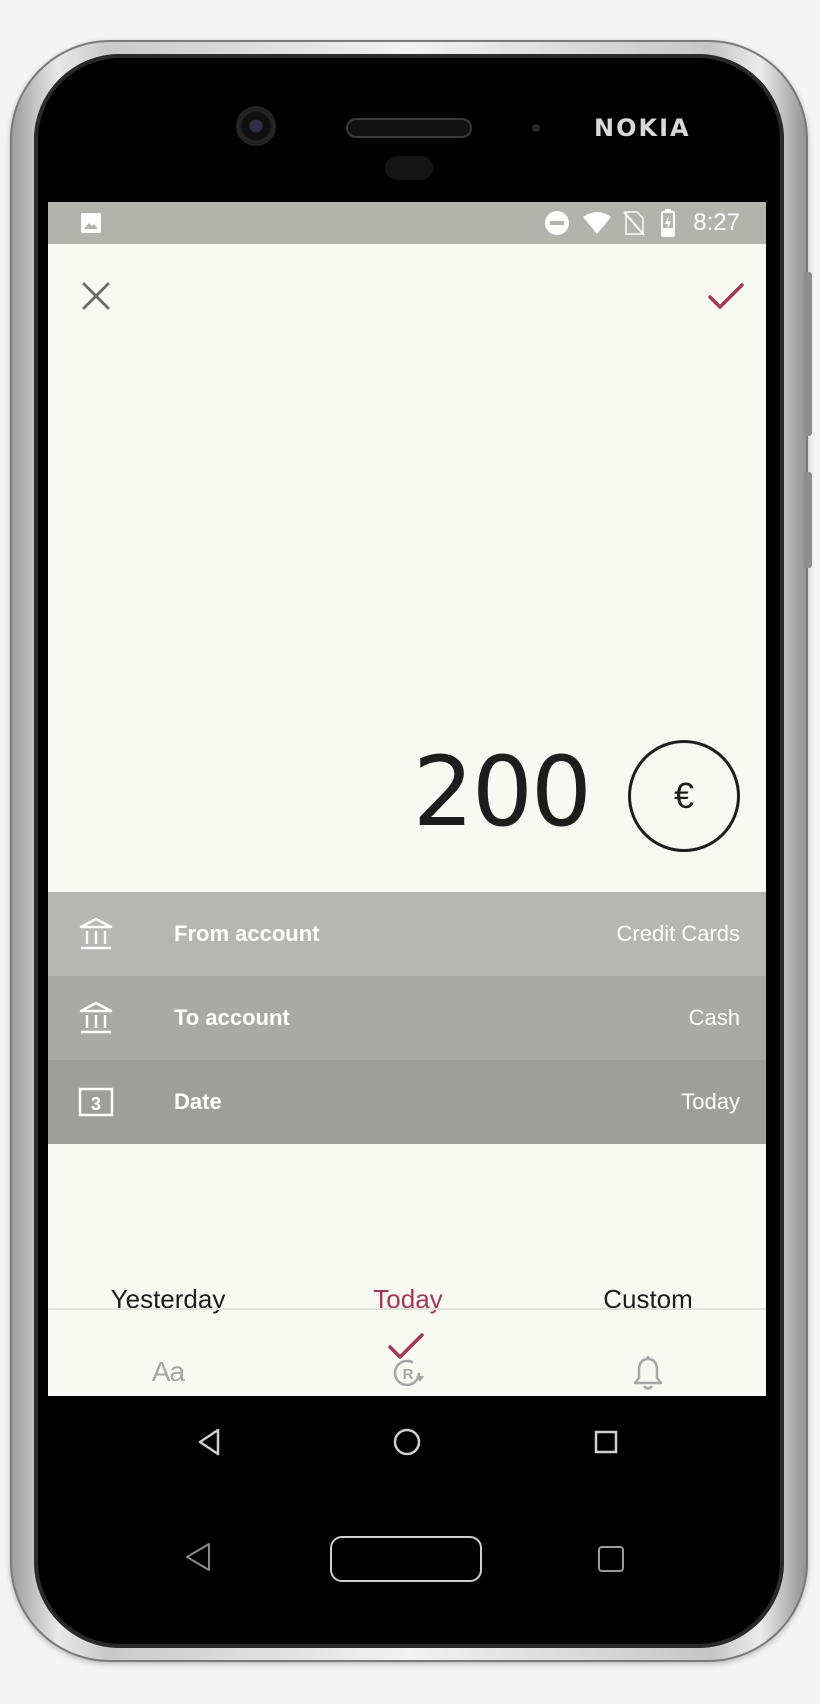 Image resolution: width=820 pixels, height=1704 pixels. What do you see at coordinates (808, 520) in the screenshot?
I see `power-button` at bounding box center [808, 520].